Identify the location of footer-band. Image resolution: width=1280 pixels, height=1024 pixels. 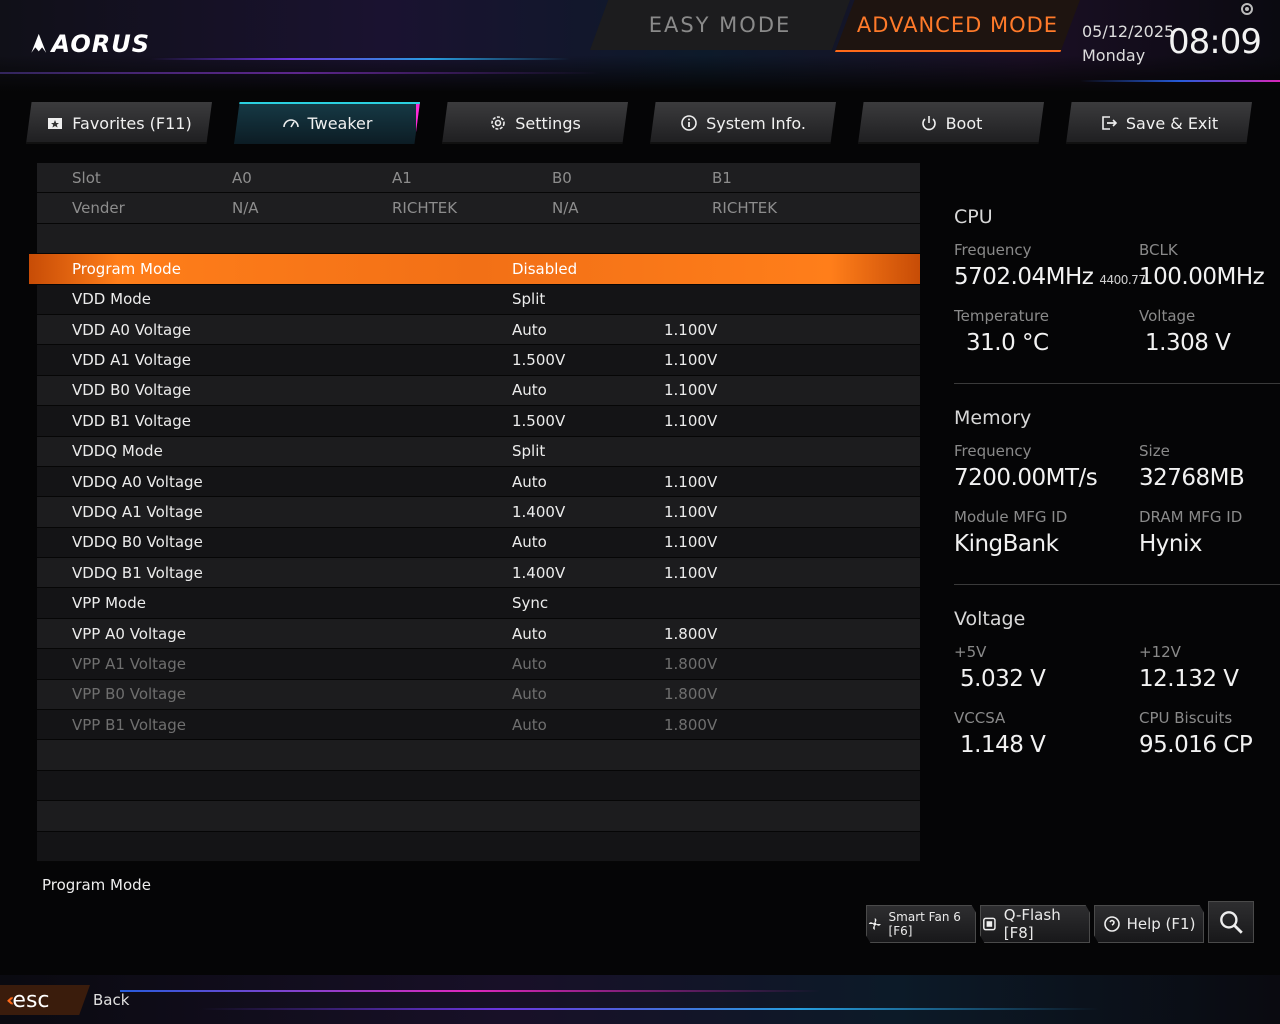
(640, 999).